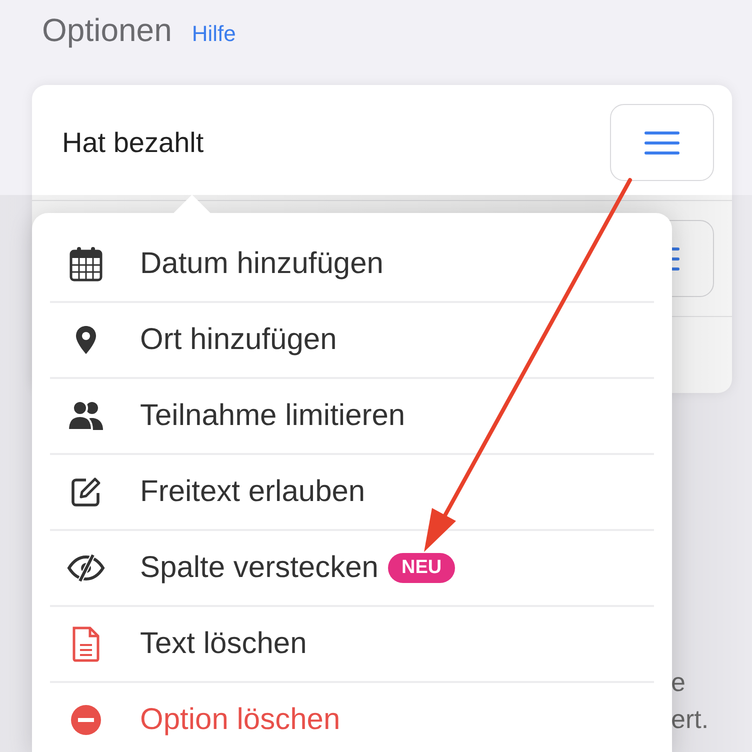 This screenshot has height=752, width=752. I want to click on location-pin-icon, so click(86, 340).